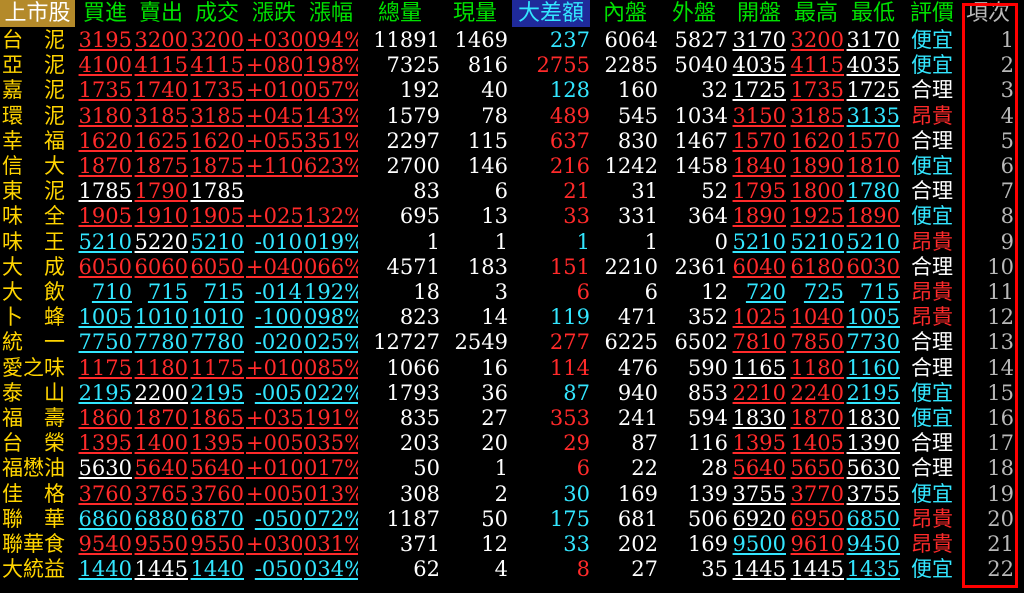  Describe the element at coordinates (494, 443) in the screenshot. I see `current-volume-cell: 20` at that location.